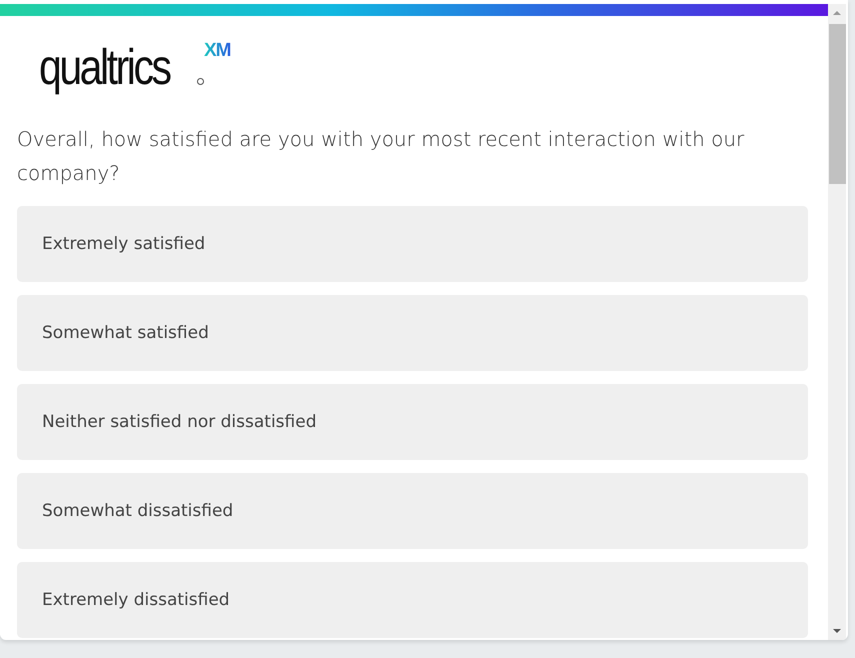 This screenshot has height=658, width=855. What do you see at coordinates (412, 422) in the screenshot?
I see `answer-option: Neither satisfied nor dissatisfied` at bounding box center [412, 422].